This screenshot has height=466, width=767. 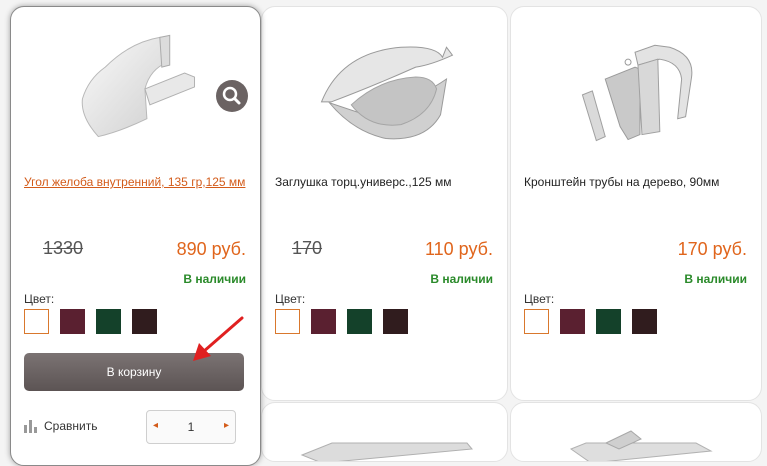 I want to click on compare-icon, so click(x=30, y=426).